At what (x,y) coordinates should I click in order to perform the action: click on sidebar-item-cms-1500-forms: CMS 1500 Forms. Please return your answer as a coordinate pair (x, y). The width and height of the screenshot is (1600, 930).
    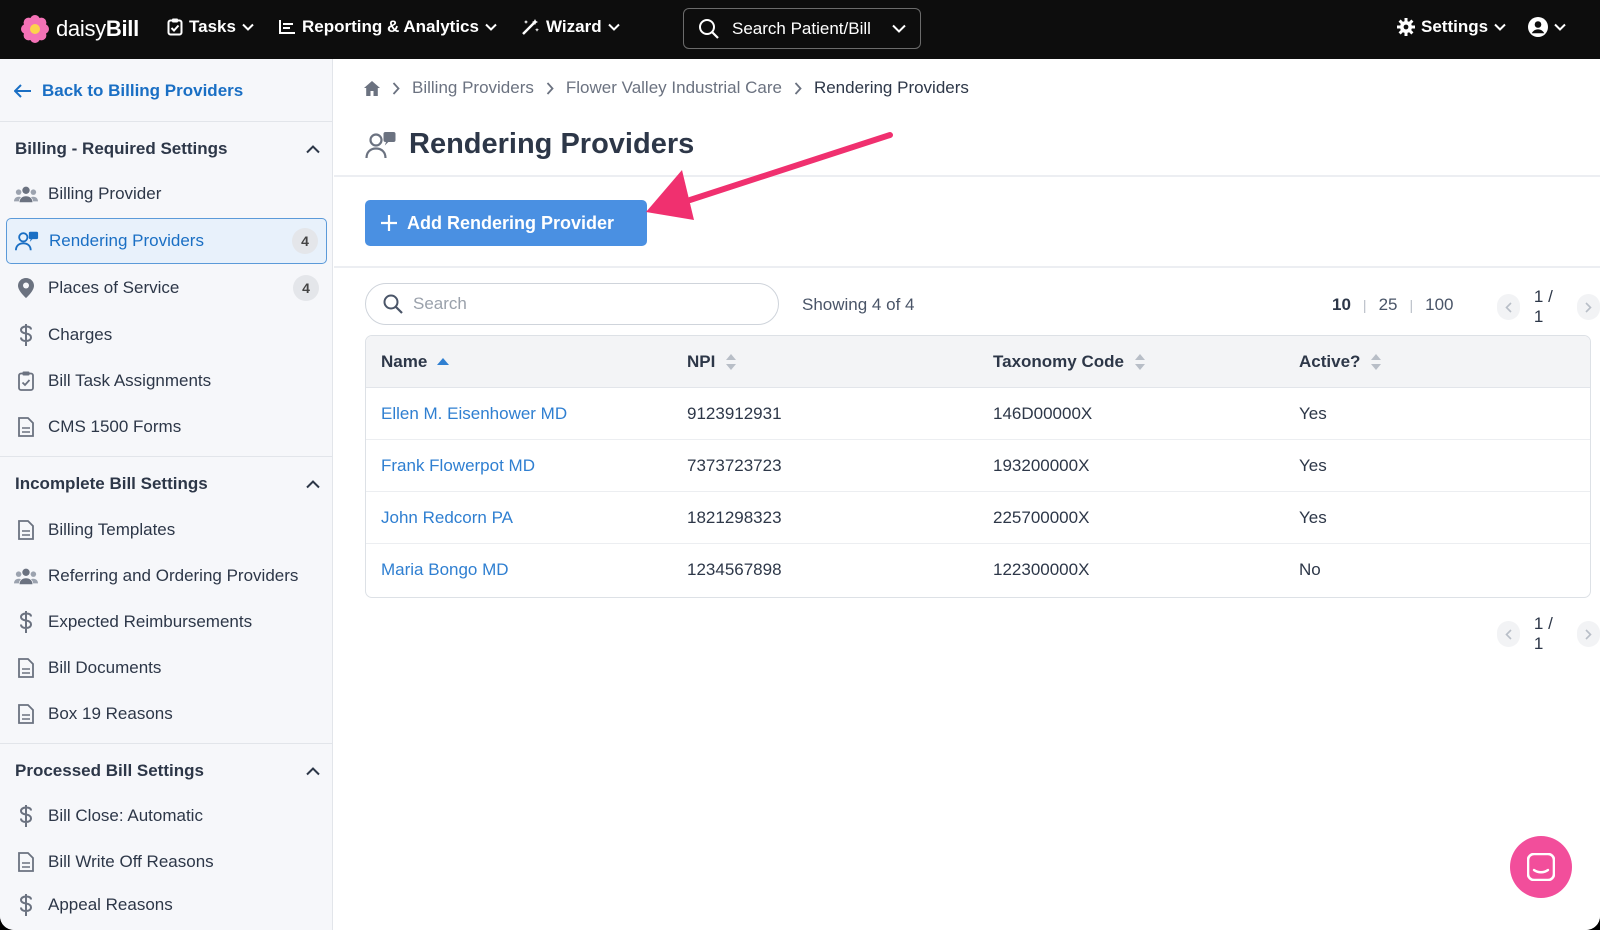
    Looking at the image, I should click on (166, 427).